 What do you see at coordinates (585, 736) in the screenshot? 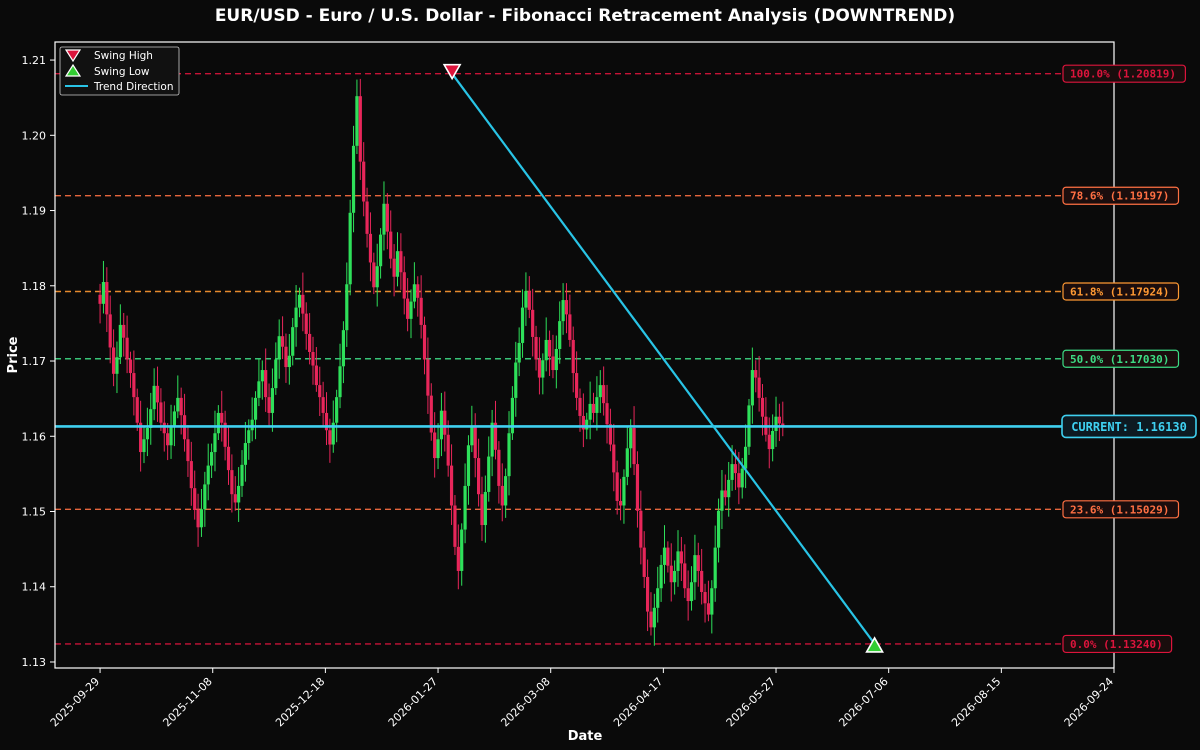
I see `x-axis-label: Date` at bounding box center [585, 736].